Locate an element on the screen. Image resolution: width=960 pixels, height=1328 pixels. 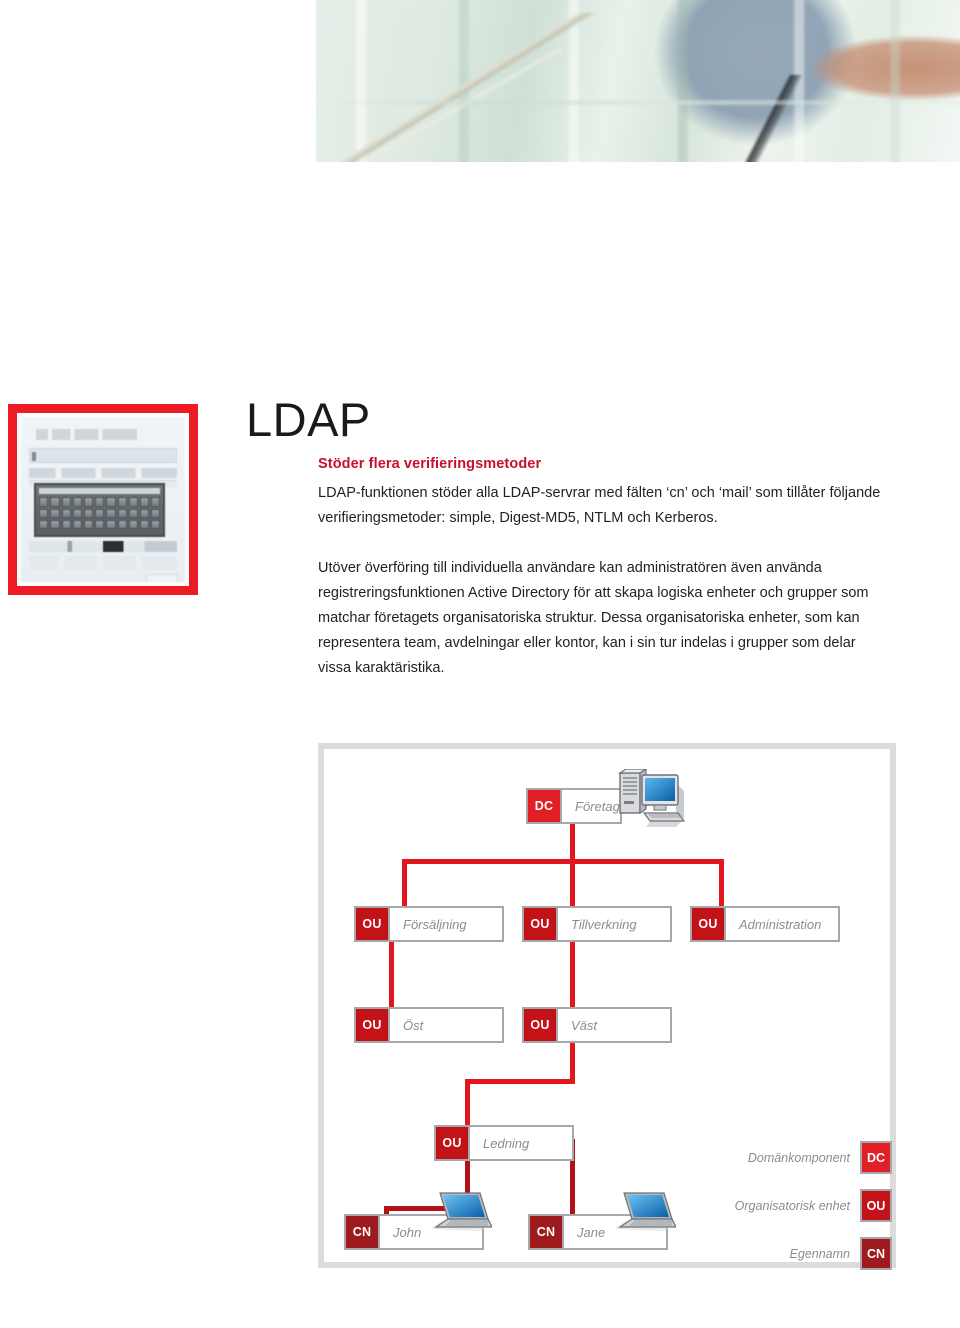
screenshot-footer-buttons is located at coordinates (103, 546).